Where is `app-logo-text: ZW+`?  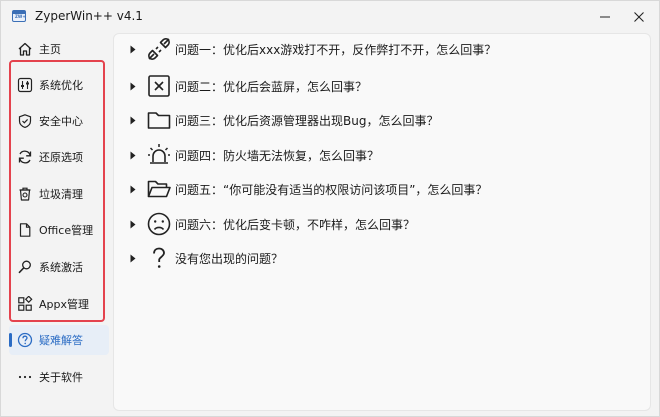
app-logo-text: ZW+ is located at coordinates (20, 16).